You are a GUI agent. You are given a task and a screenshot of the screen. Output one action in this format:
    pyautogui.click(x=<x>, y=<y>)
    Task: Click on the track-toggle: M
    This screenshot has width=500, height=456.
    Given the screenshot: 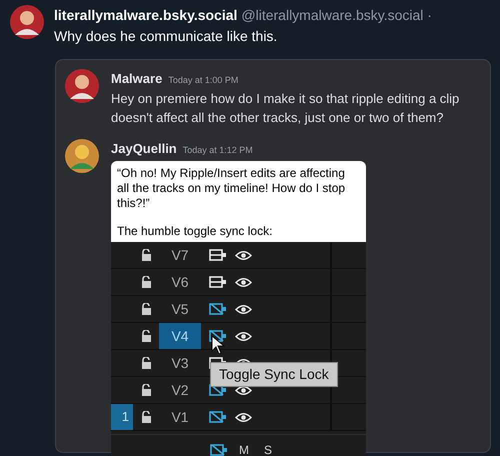 What is the action you would take?
    pyautogui.click(x=244, y=448)
    